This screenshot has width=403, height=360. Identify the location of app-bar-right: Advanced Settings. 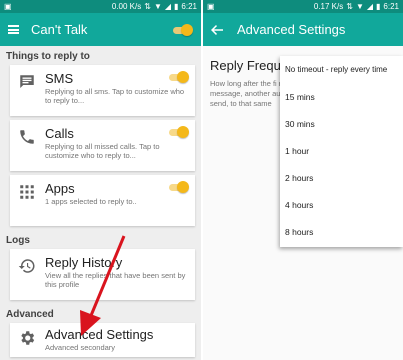
(303, 29).